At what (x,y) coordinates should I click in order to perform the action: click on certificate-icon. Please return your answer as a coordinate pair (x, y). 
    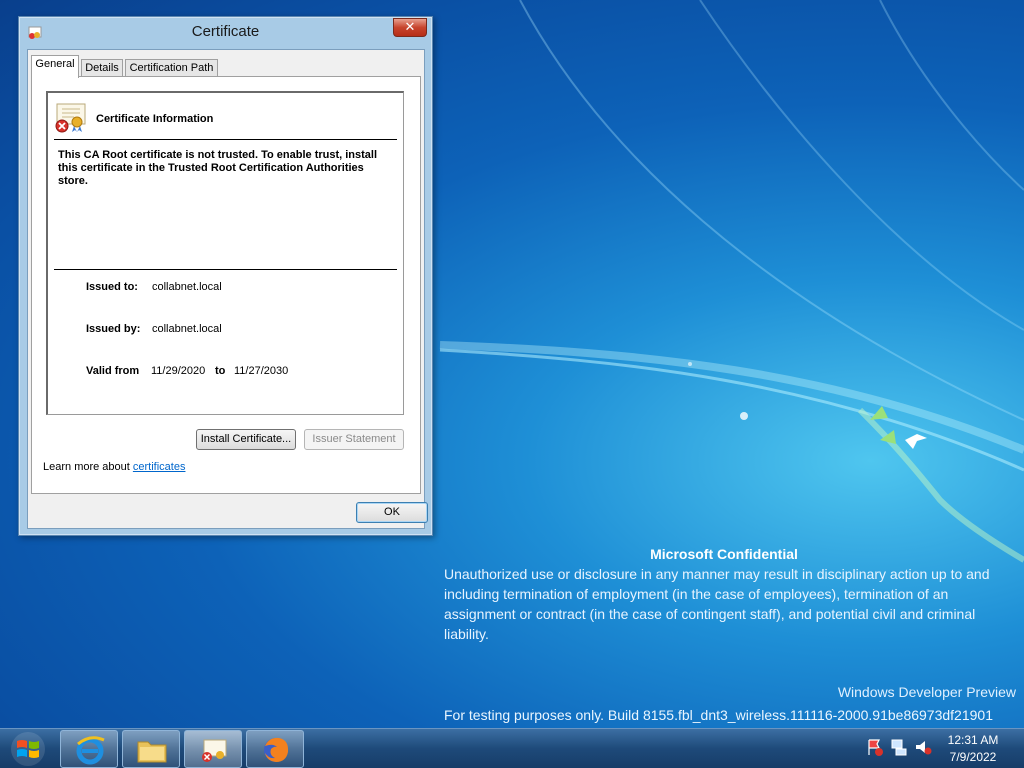
    Looking at the image, I should click on (214, 750).